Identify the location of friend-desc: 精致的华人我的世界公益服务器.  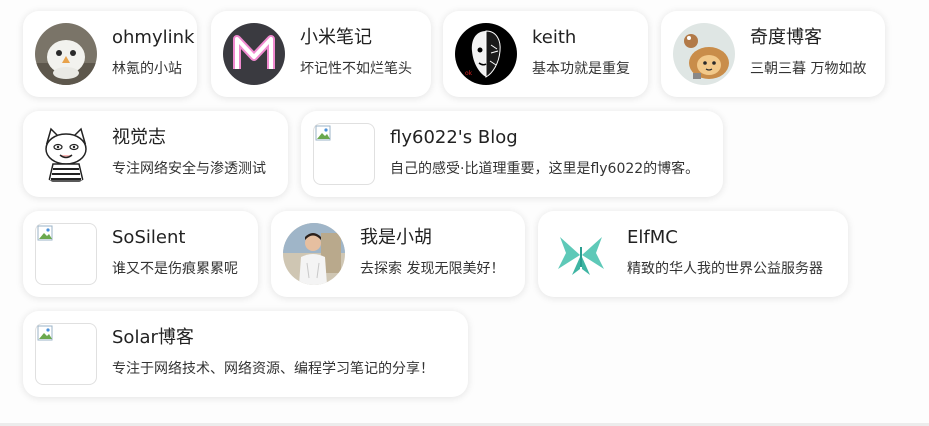
(725, 269).